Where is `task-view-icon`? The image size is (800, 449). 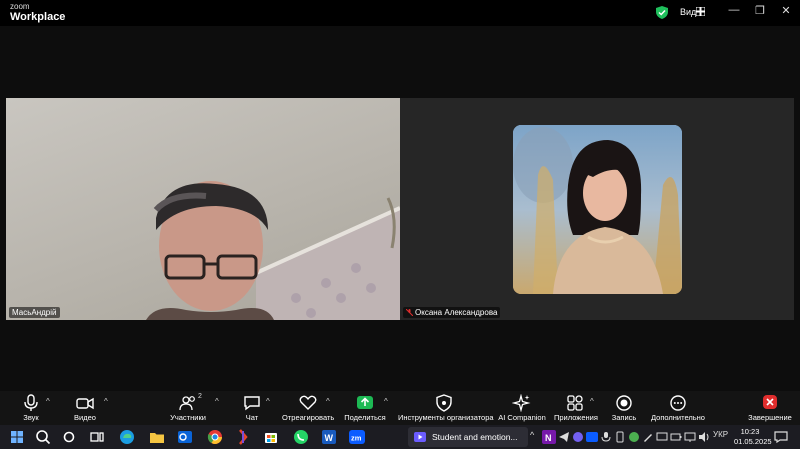
task-view-icon is located at coordinates (97, 437).